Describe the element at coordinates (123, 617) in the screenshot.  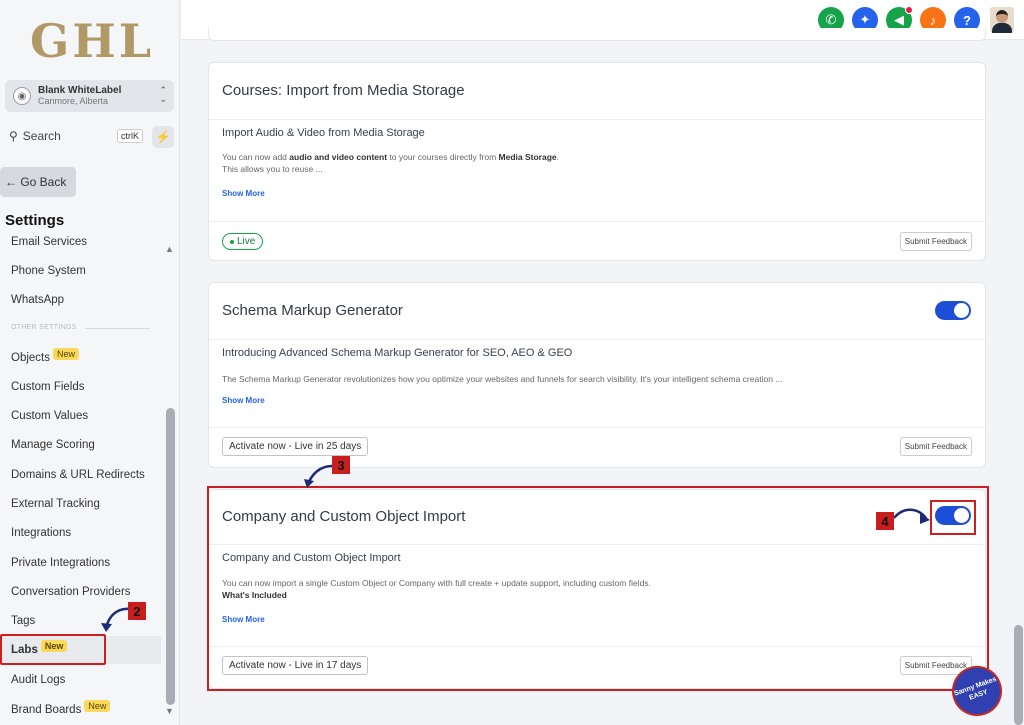
I see `step-2-annotation: 2` at that location.